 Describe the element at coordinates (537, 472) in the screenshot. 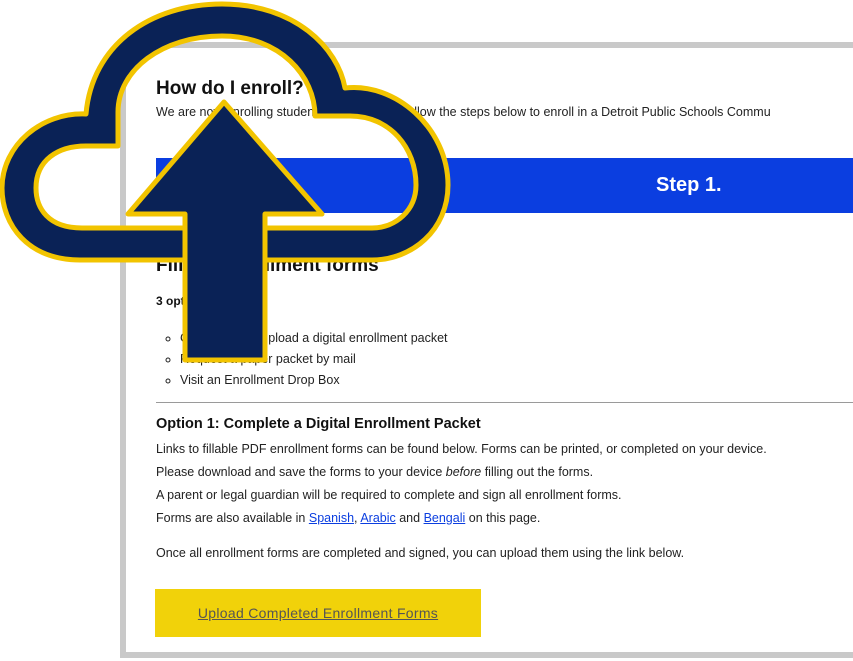

I see `save-forms-text-end: filling out the forms.` at that location.